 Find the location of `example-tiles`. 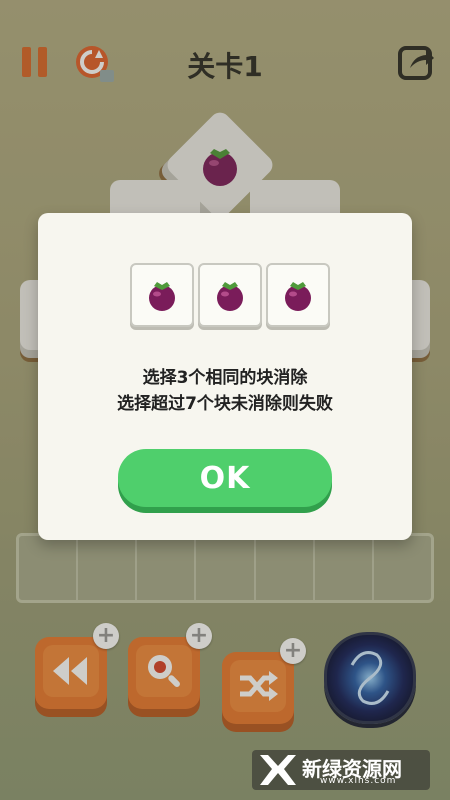

example-tiles is located at coordinates (230, 295).